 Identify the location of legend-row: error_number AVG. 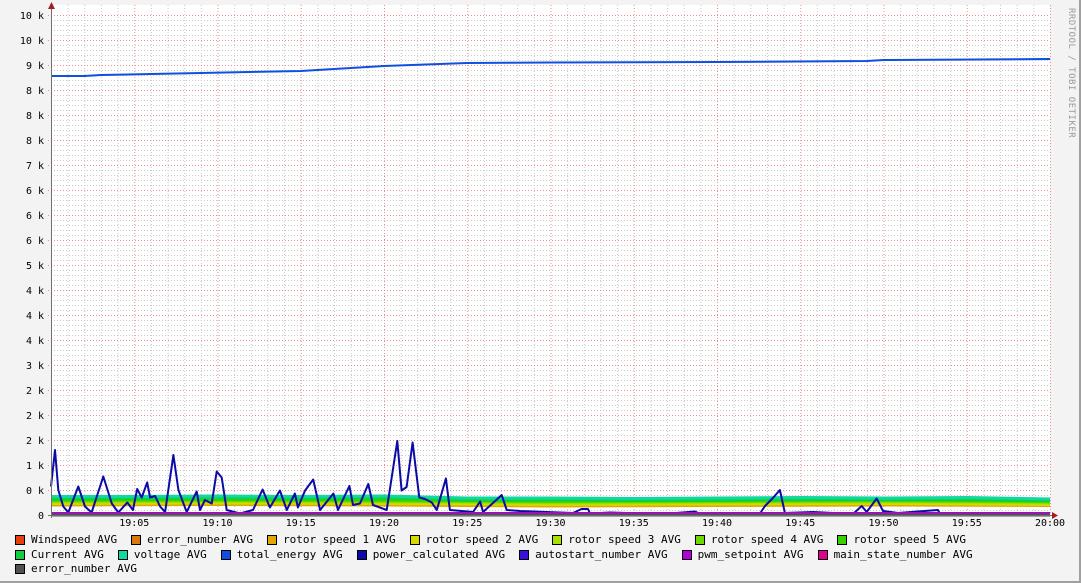
(545, 569).